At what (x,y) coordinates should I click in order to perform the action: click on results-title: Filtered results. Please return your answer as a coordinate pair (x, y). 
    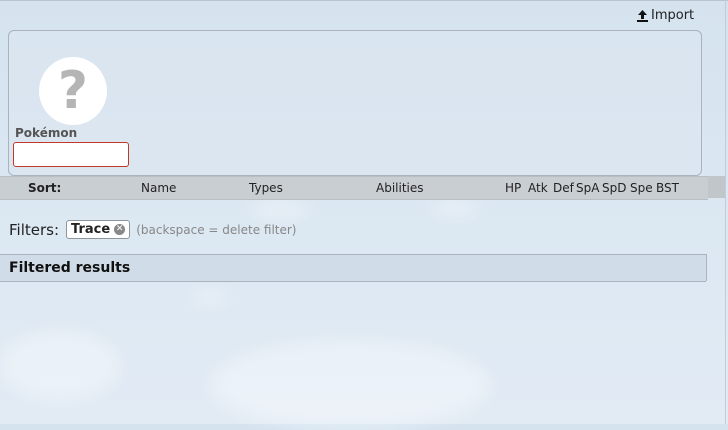
    Looking at the image, I should click on (70, 268).